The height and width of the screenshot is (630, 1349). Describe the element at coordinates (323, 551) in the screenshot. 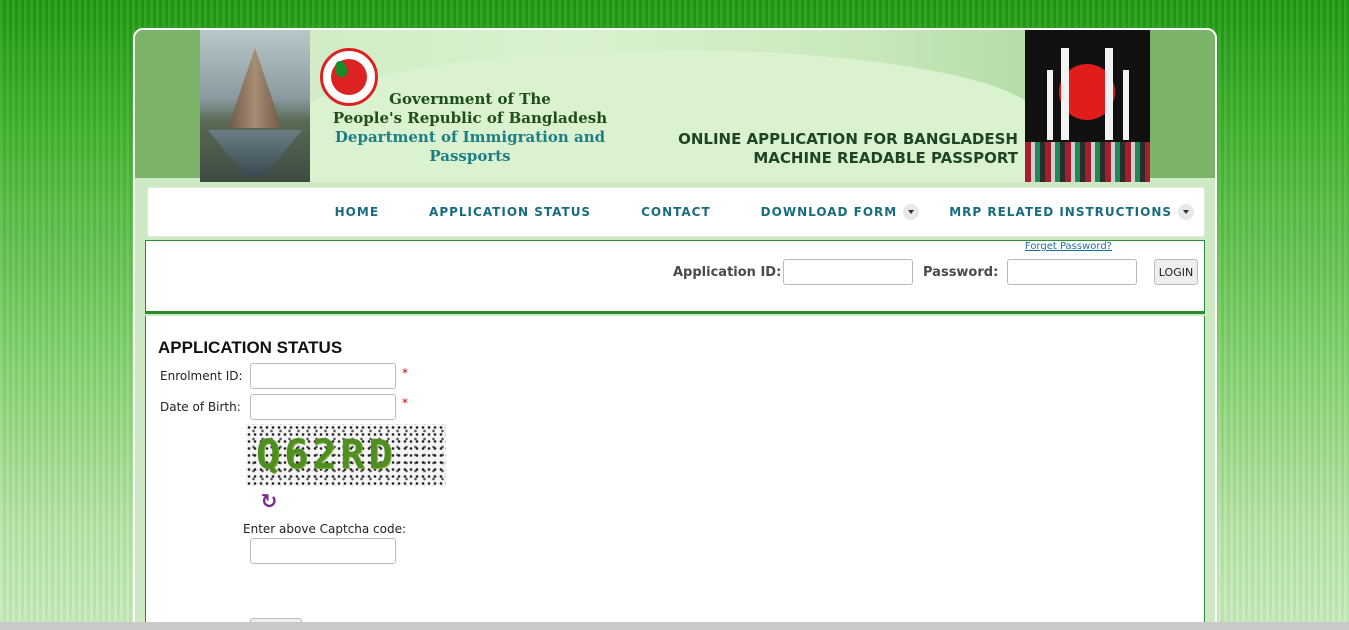

I see `captcha-input` at that location.